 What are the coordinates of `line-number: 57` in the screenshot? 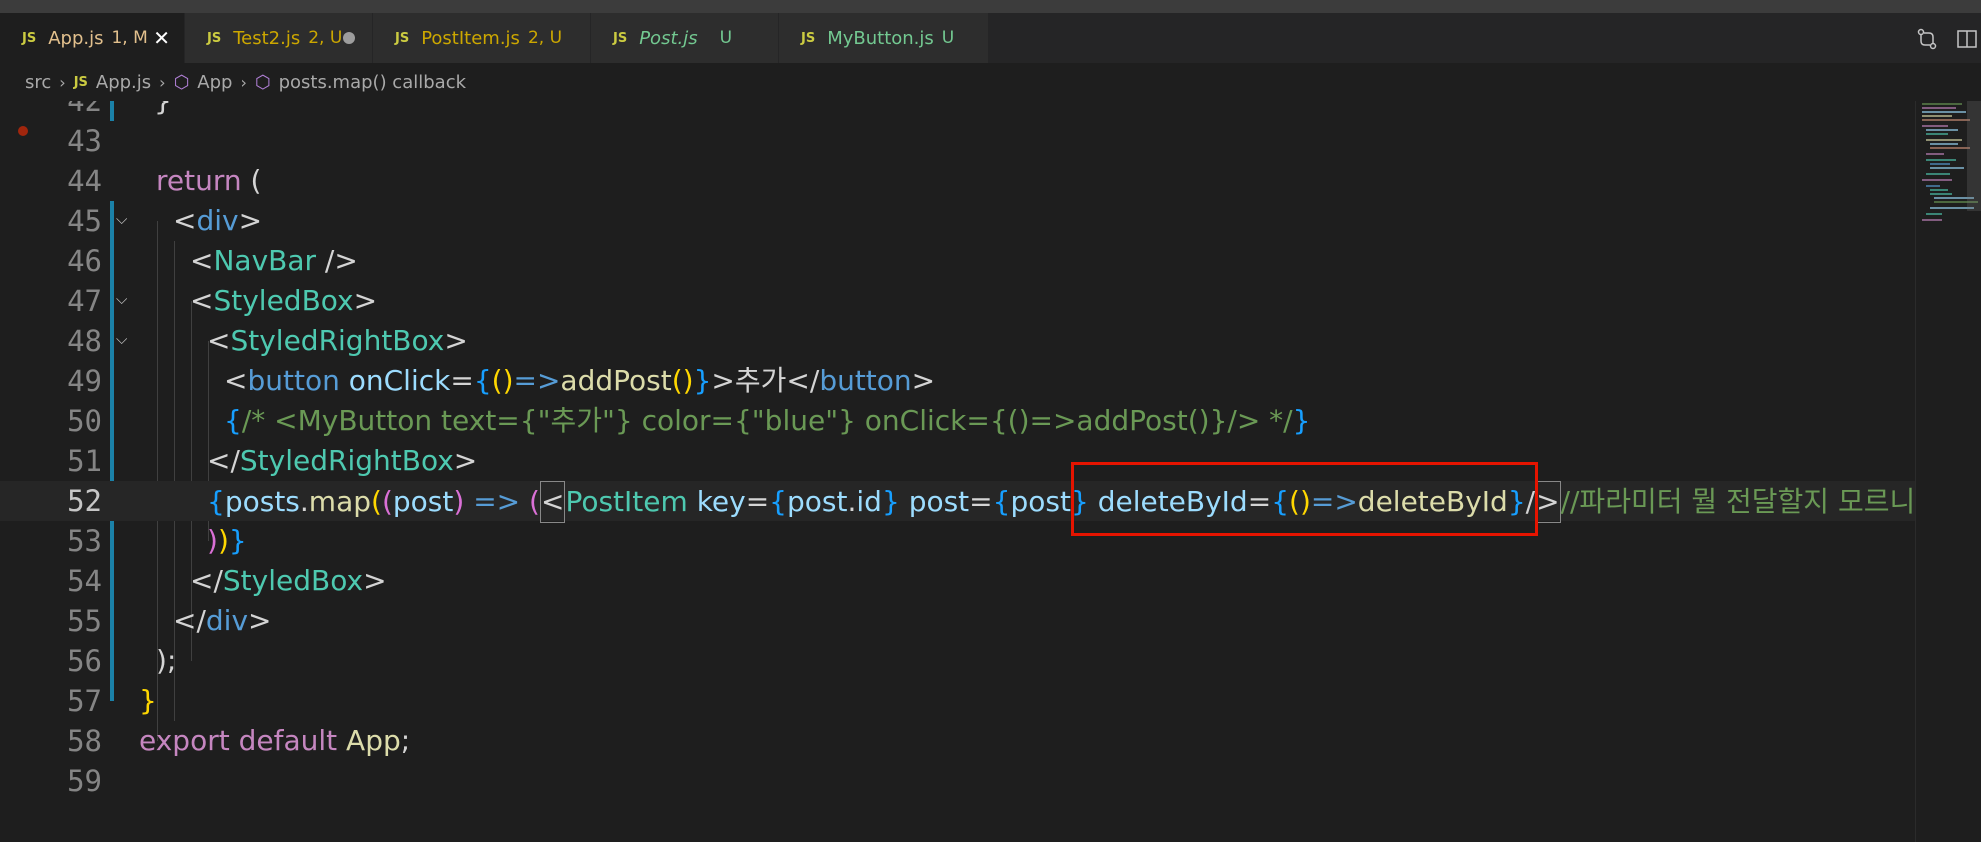 It's located at (84, 701).